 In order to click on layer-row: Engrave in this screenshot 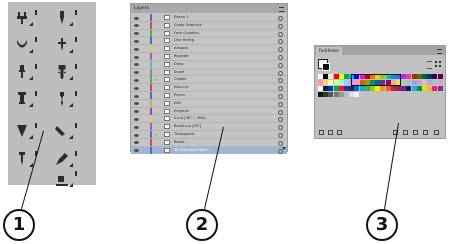, I will do `click(209, 111)`.